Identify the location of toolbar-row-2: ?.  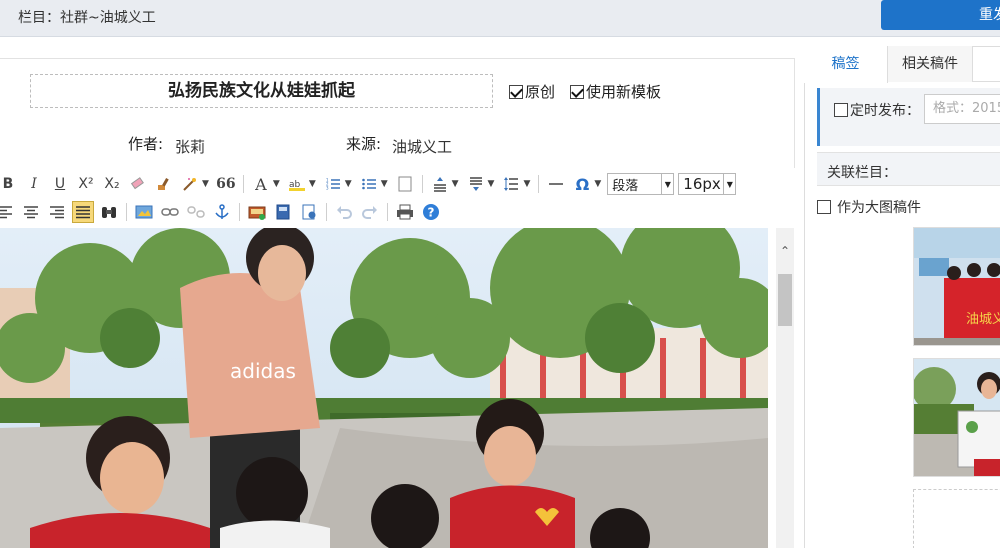
(223, 212).